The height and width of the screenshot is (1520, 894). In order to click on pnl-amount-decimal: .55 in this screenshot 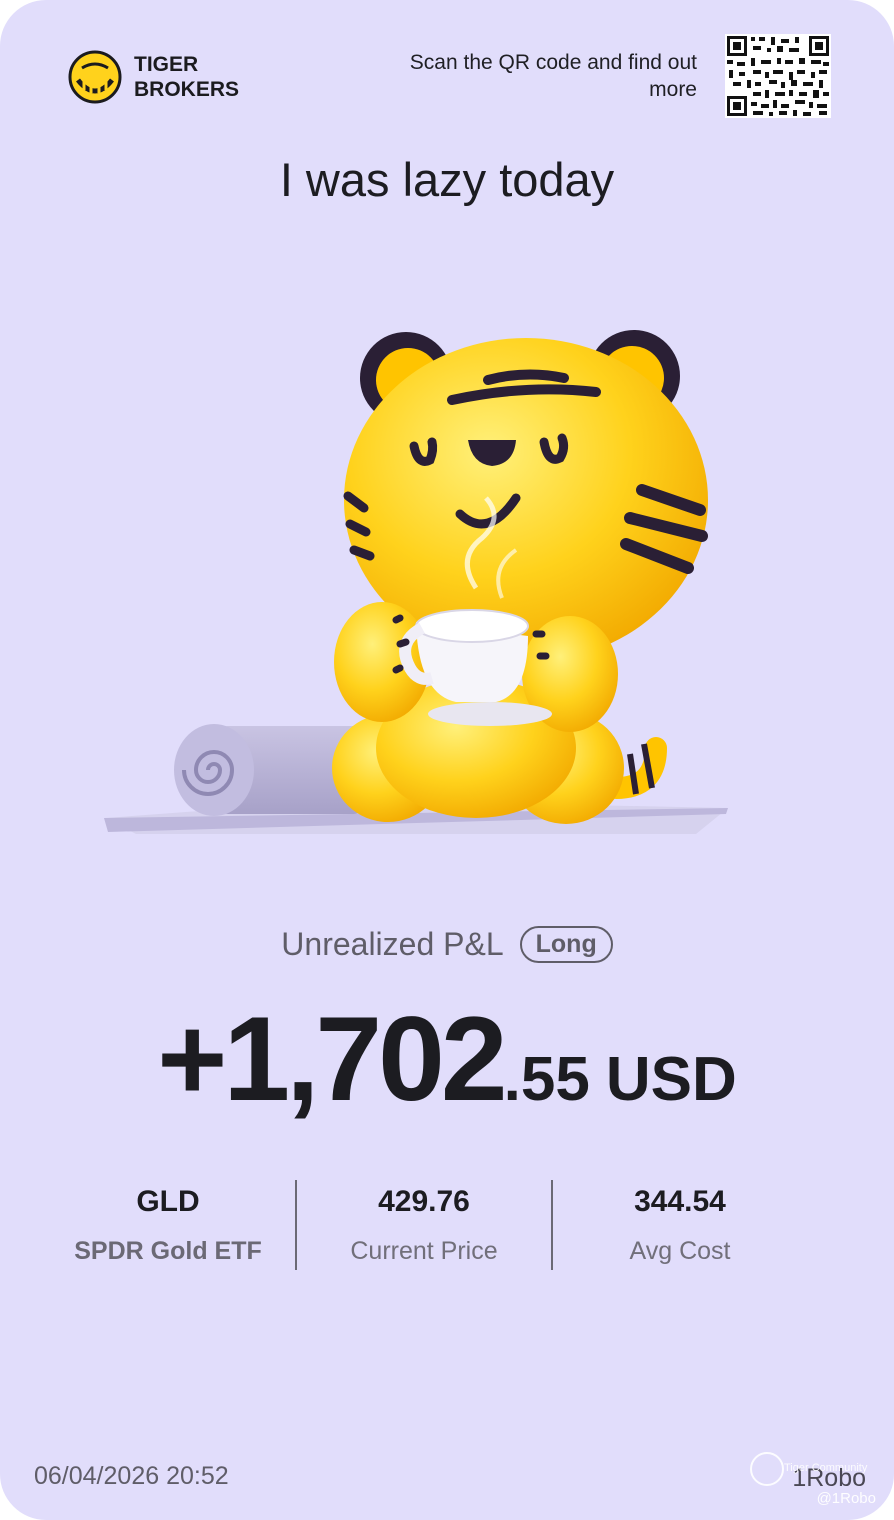, I will do `click(546, 1079)`.